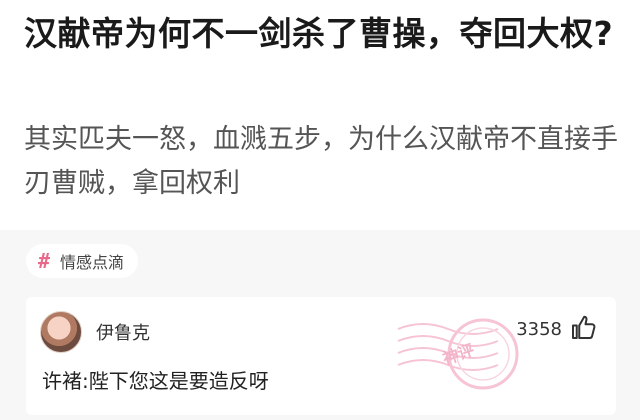 The width and height of the screenshot is (640, 420). I want to click on like-count: 3358, so click(539, 329).